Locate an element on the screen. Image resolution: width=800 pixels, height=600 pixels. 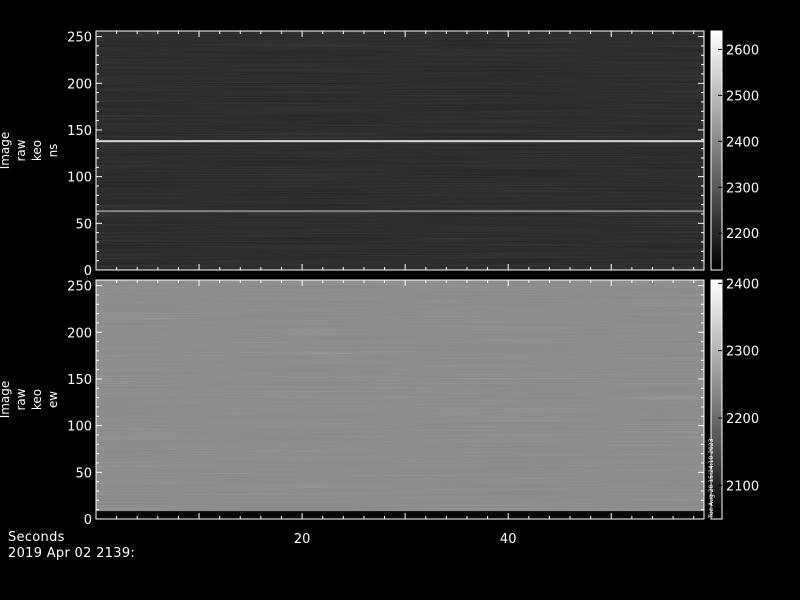
timestamp-label: 2019 Apr 02 2139: is located at coordinates (72, 553).